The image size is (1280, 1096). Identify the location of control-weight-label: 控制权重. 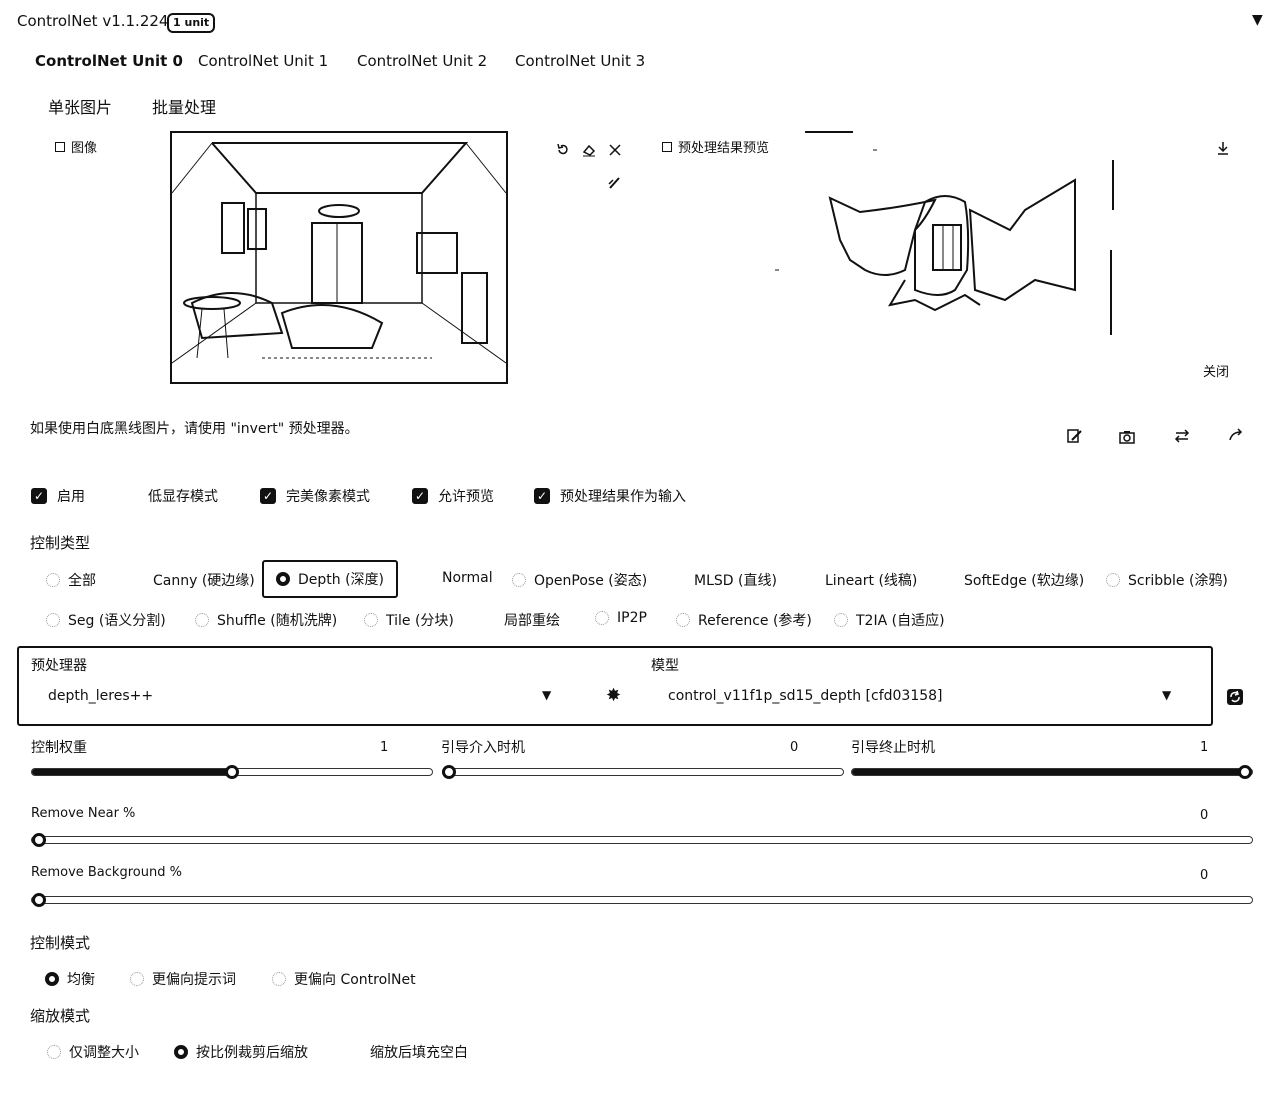
(59, 748).